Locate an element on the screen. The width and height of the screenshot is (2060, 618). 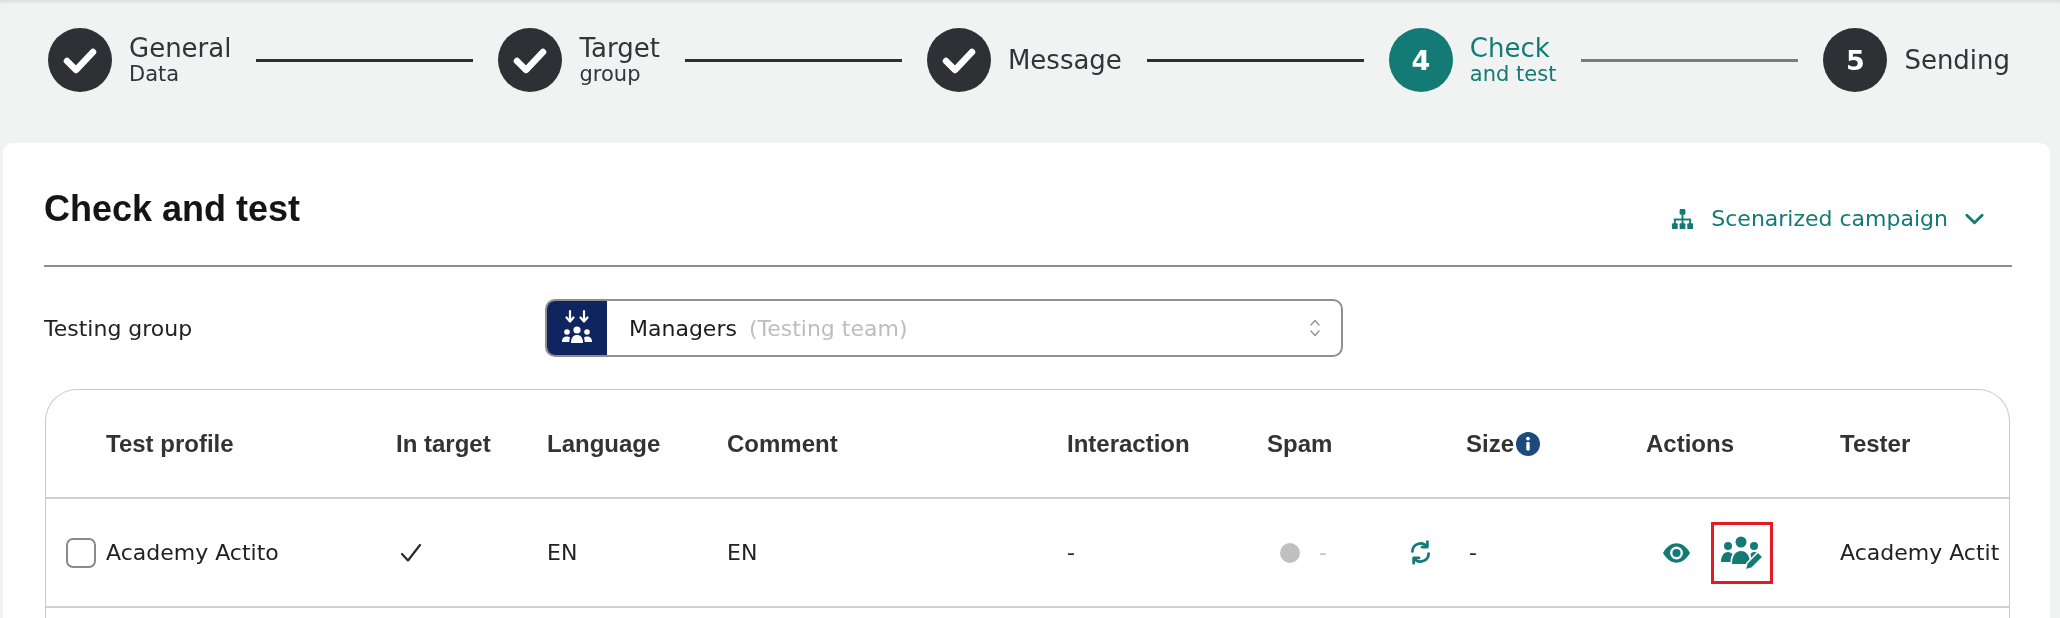
hierarchy-icon is located at coordinates (1683, 219).